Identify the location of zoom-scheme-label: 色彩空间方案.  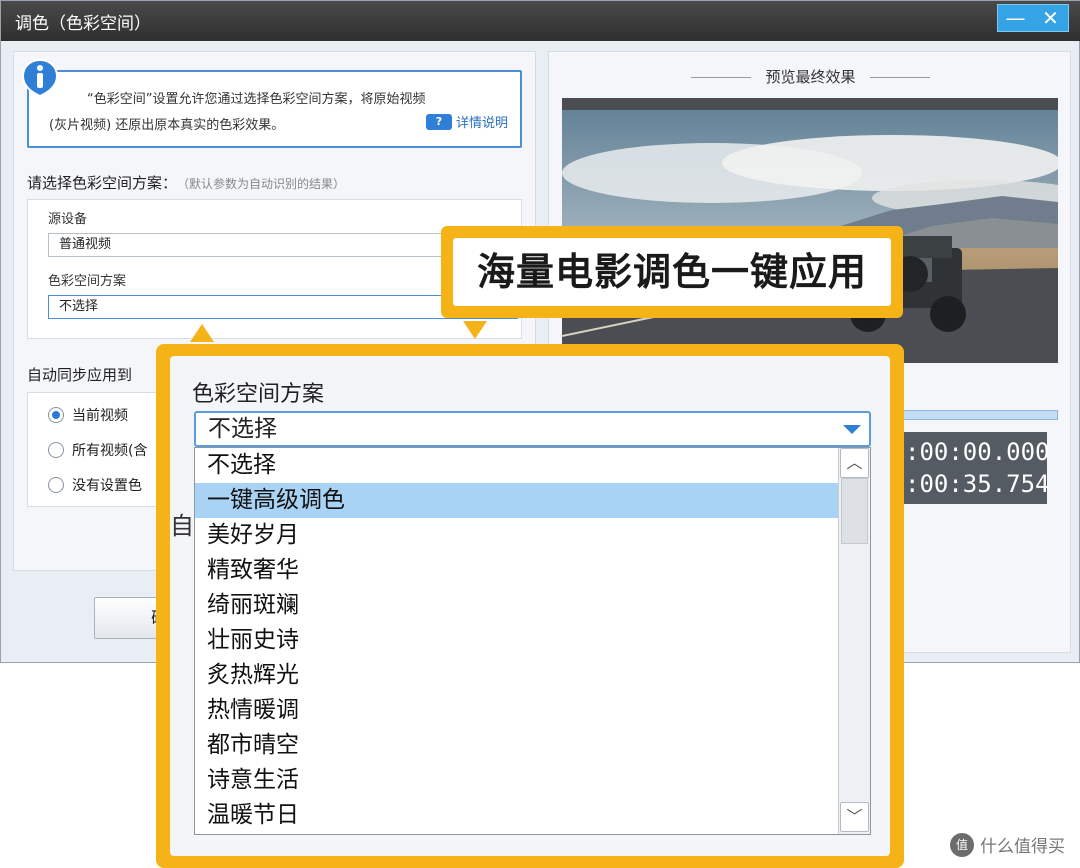
(258, 394).